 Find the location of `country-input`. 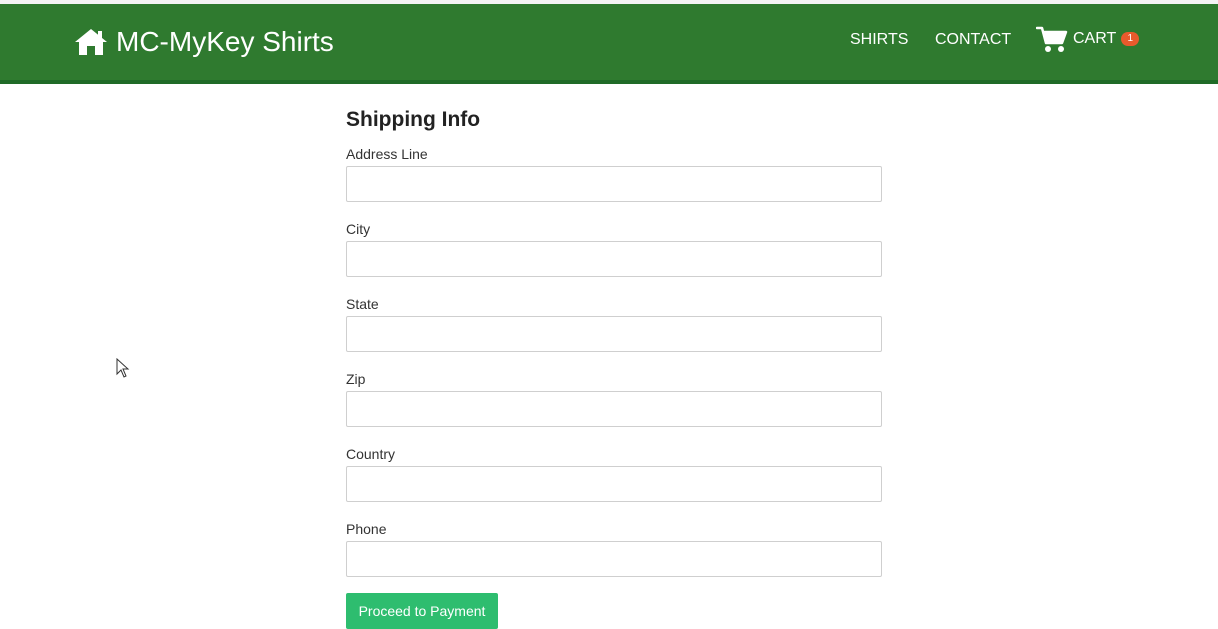

country-input is located at coordinates (614, 484).